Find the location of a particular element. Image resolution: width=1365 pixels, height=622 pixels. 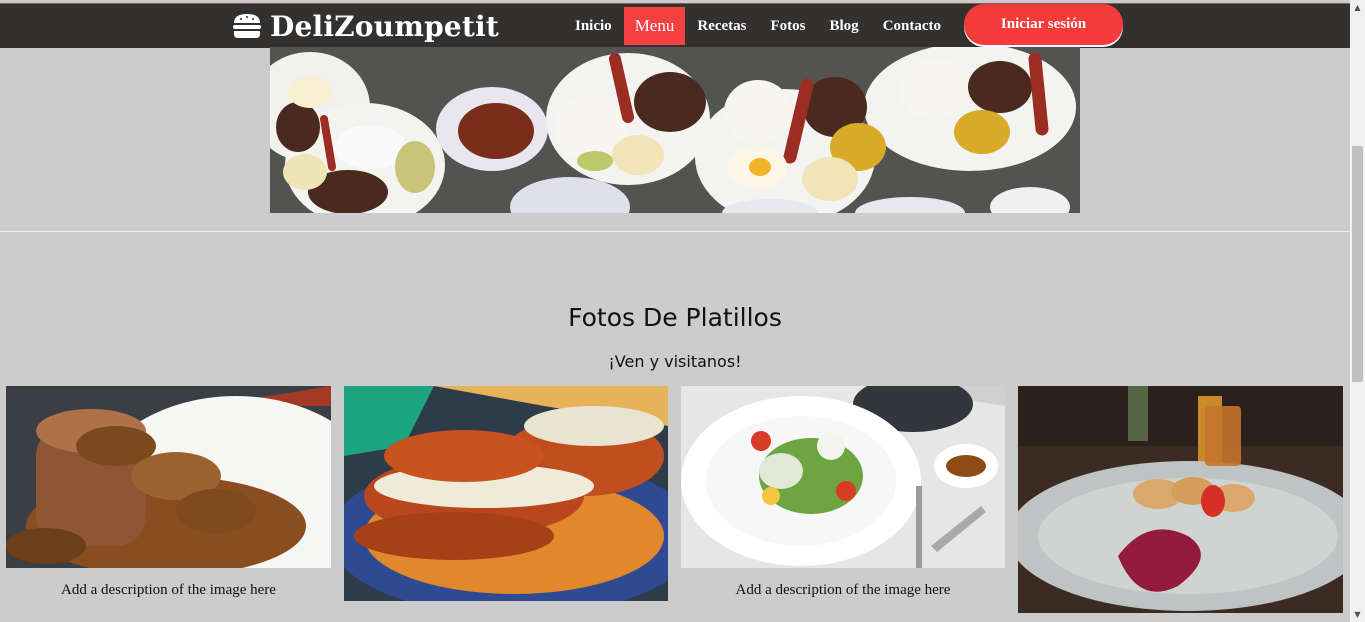

section-title: Fotos De Platillos is located at coordinates (675, 317).